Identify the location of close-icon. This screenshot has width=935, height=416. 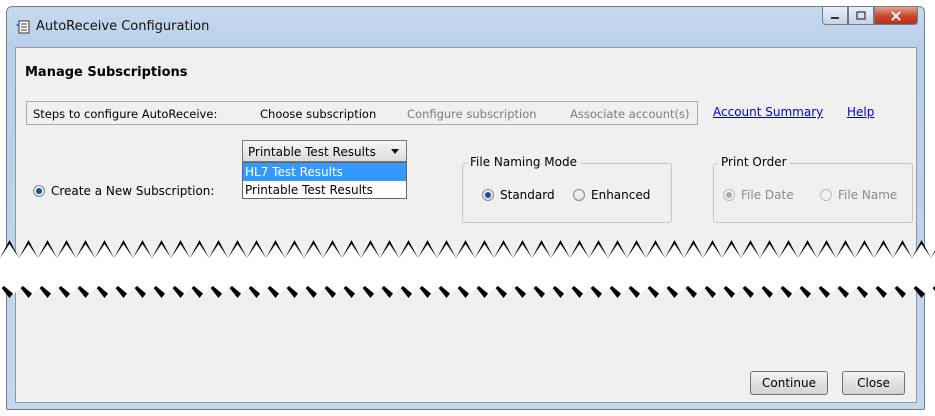
(896, 15).